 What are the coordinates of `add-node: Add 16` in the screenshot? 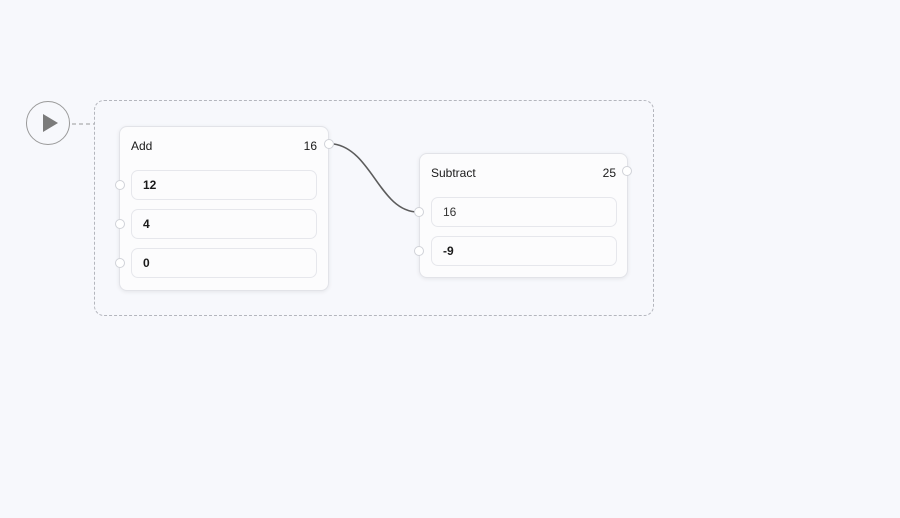 It's located at (224, 208).